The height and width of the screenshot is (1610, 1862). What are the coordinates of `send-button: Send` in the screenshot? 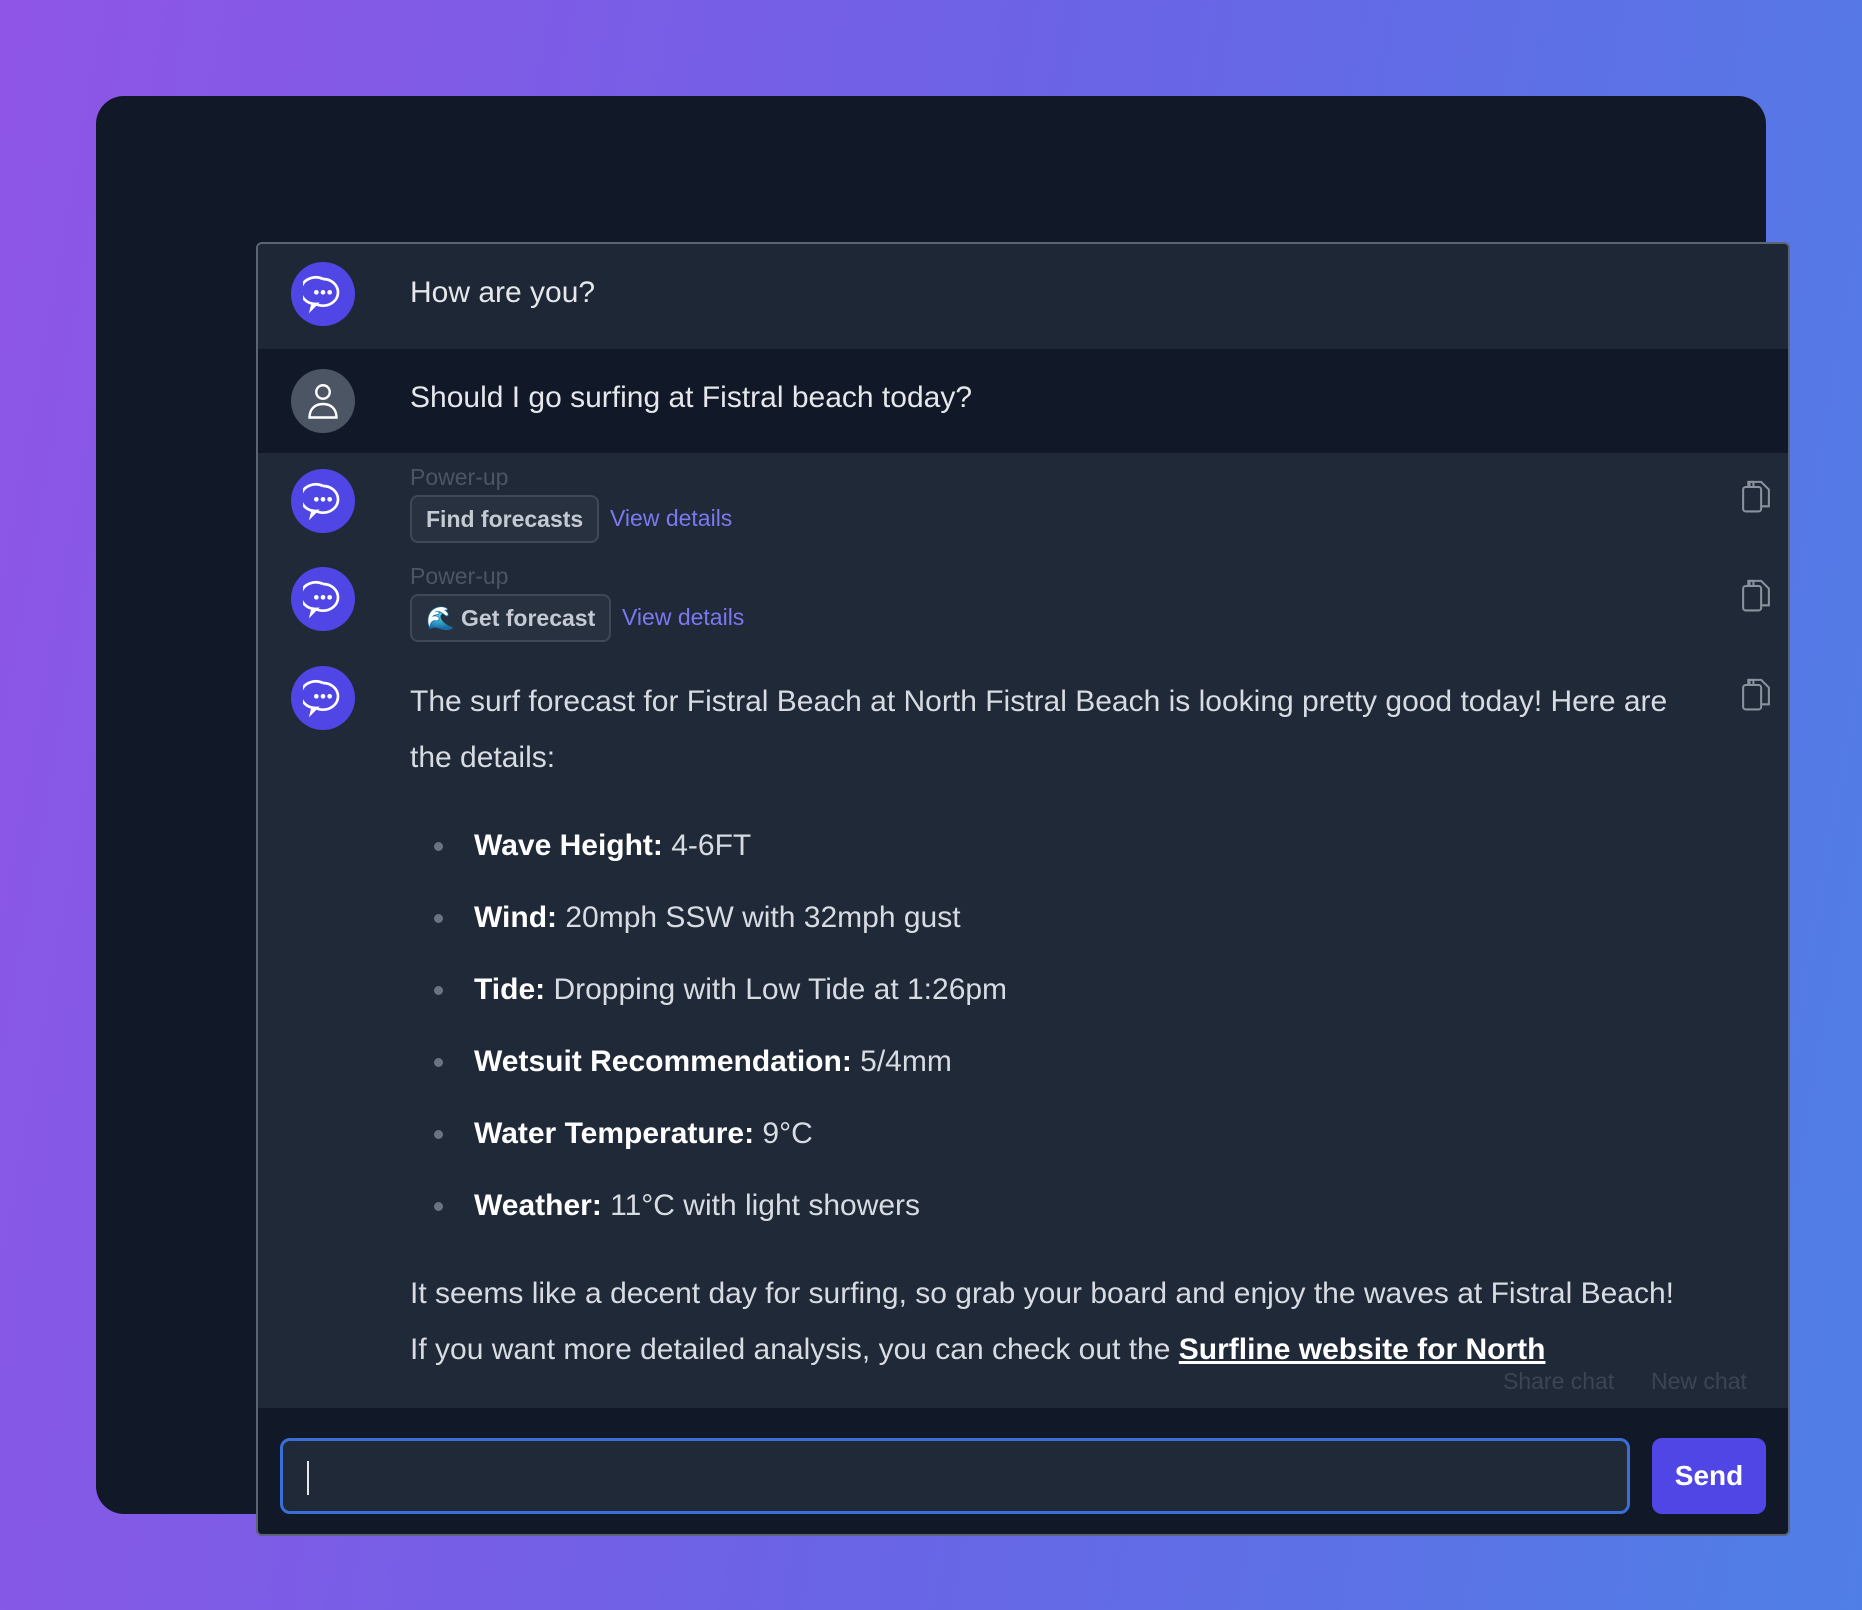 It's located at (1709, 1476).